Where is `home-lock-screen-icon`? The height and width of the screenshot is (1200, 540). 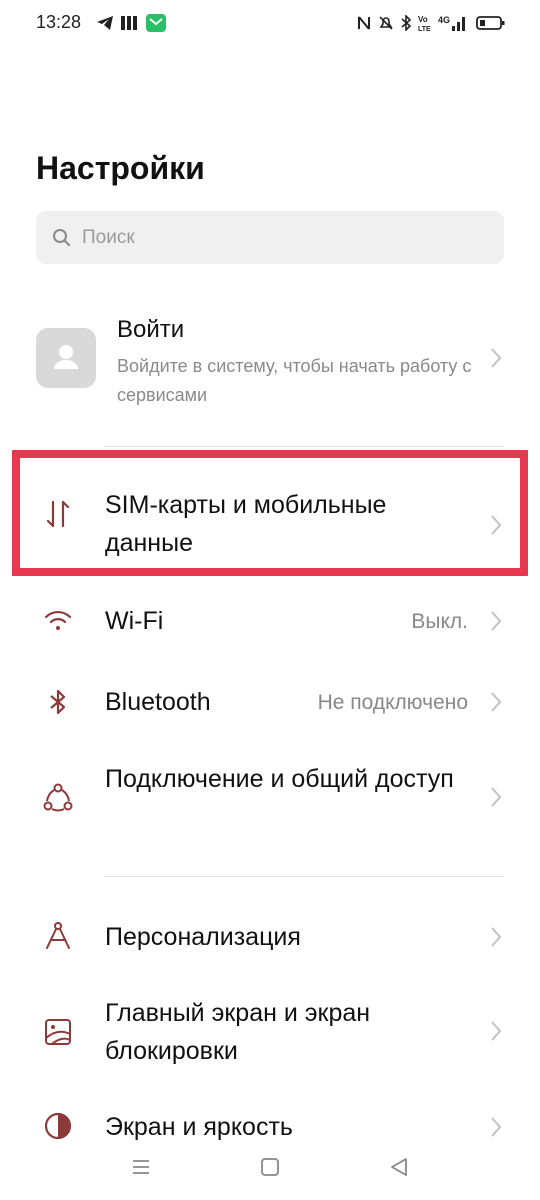
home-lock-screen-icon is located at coordinates (58, 1032).